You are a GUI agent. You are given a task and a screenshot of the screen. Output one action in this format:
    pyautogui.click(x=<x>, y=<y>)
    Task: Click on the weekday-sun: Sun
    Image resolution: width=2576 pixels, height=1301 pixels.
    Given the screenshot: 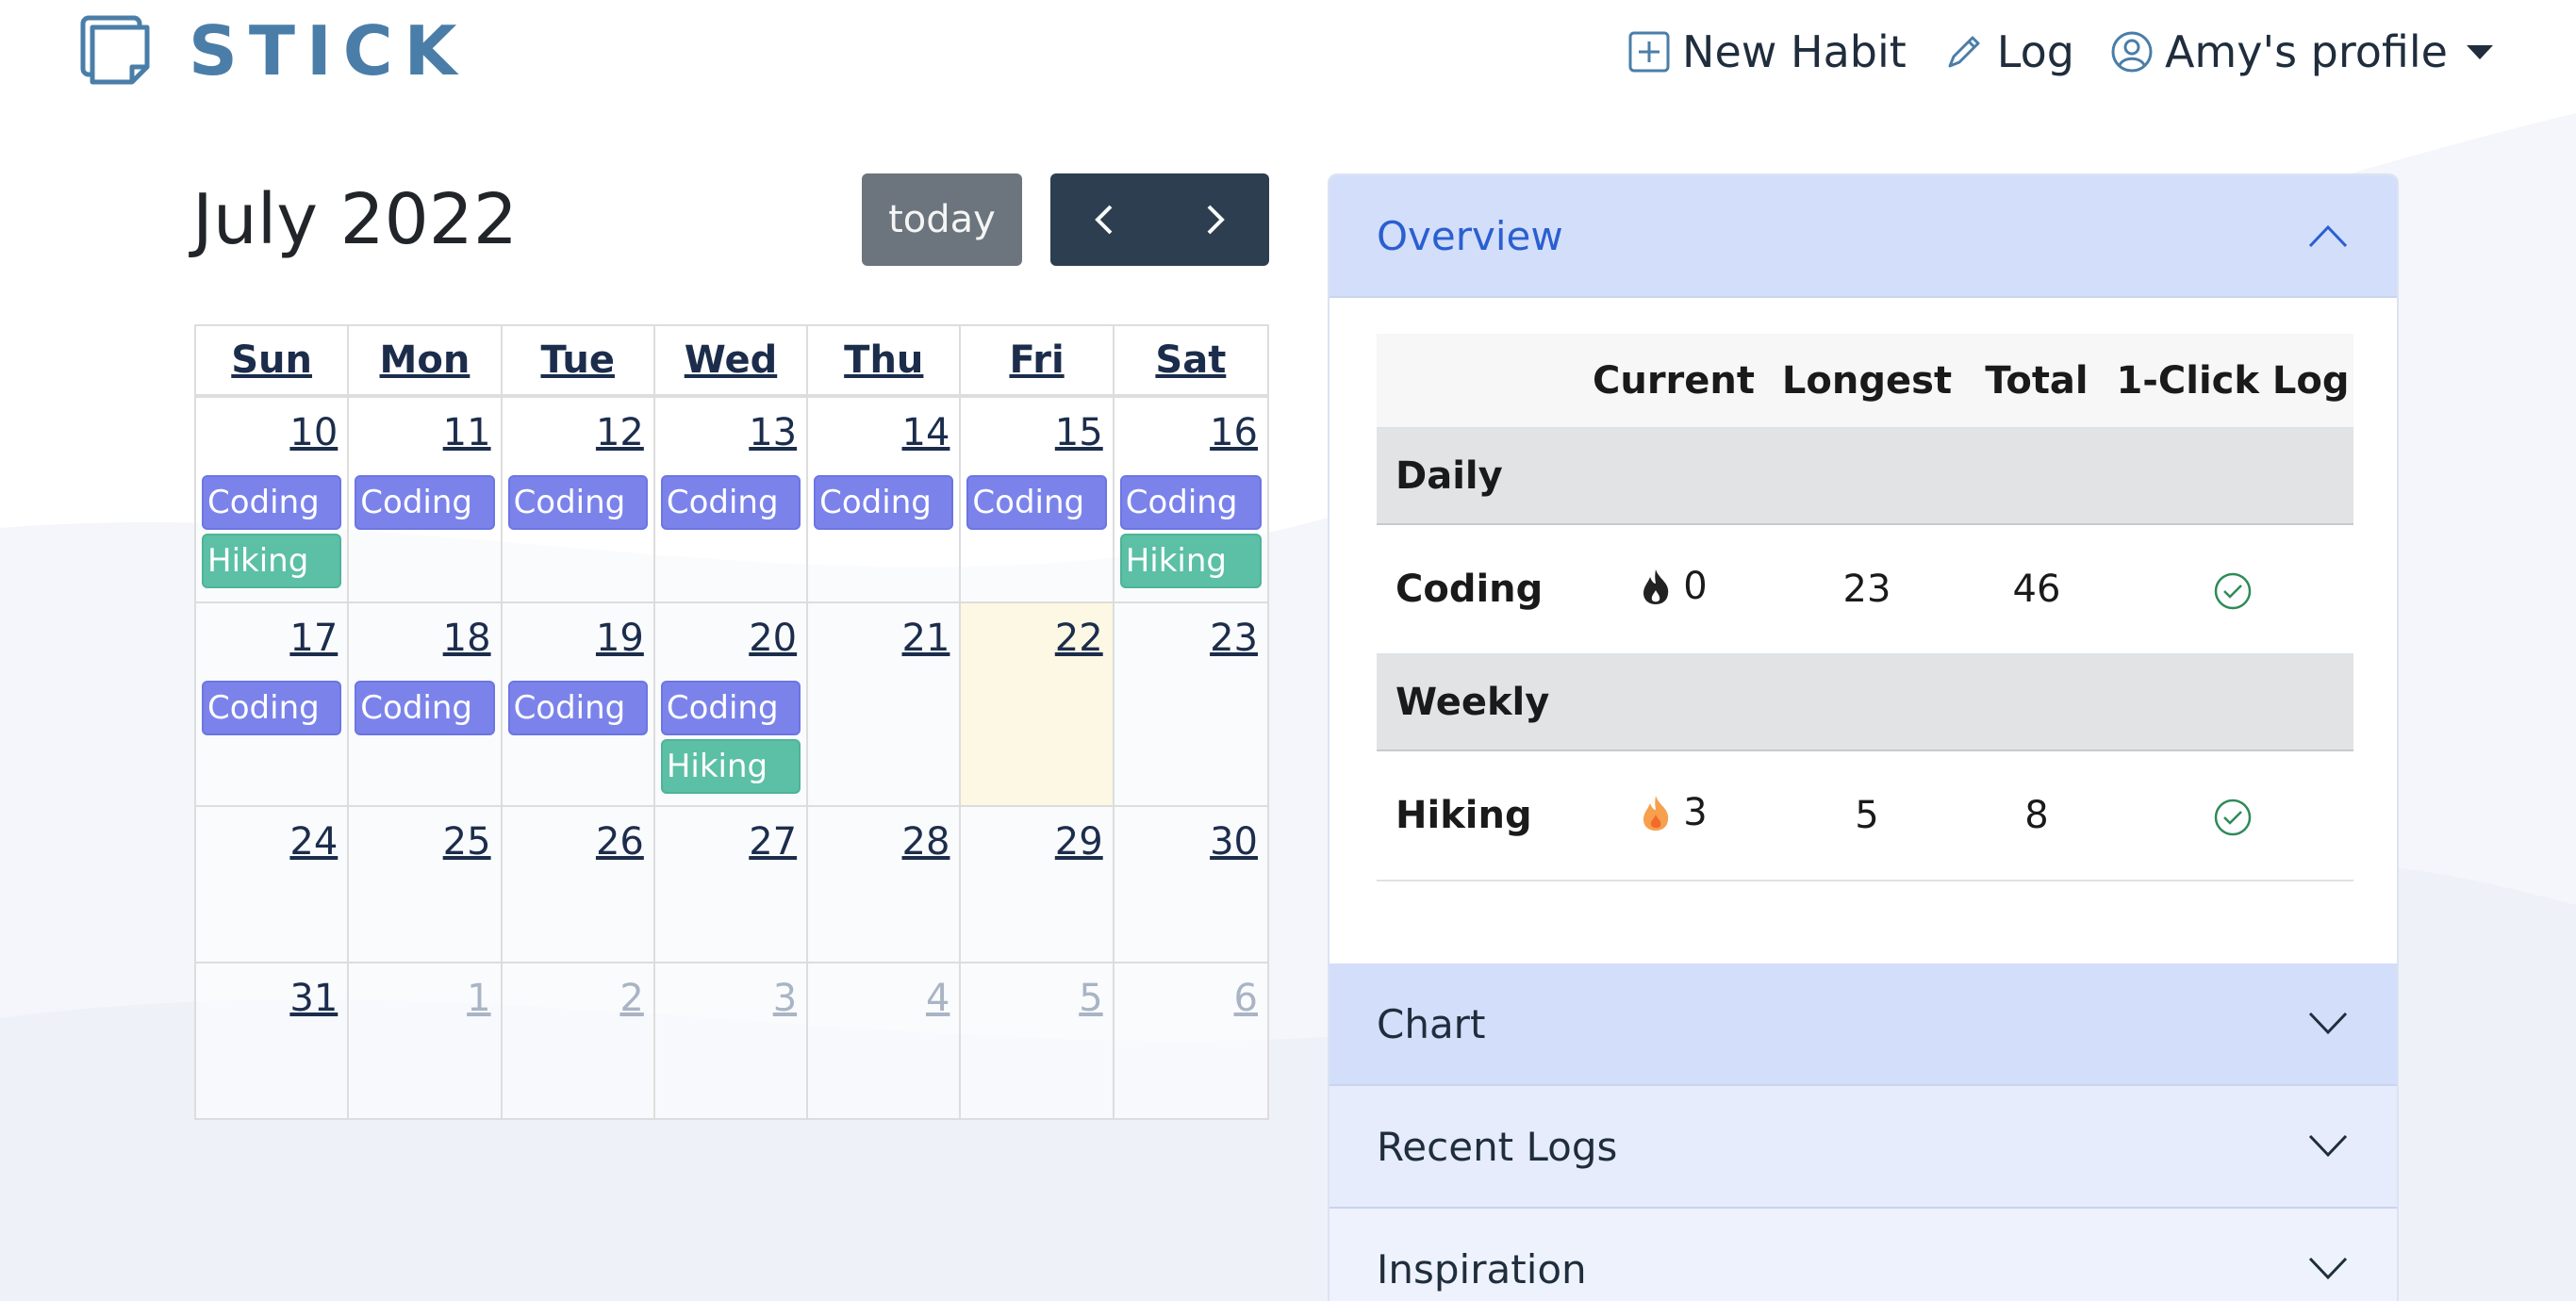 What is the action you would take?
    pyautogui.click(x=273, y=360)
    